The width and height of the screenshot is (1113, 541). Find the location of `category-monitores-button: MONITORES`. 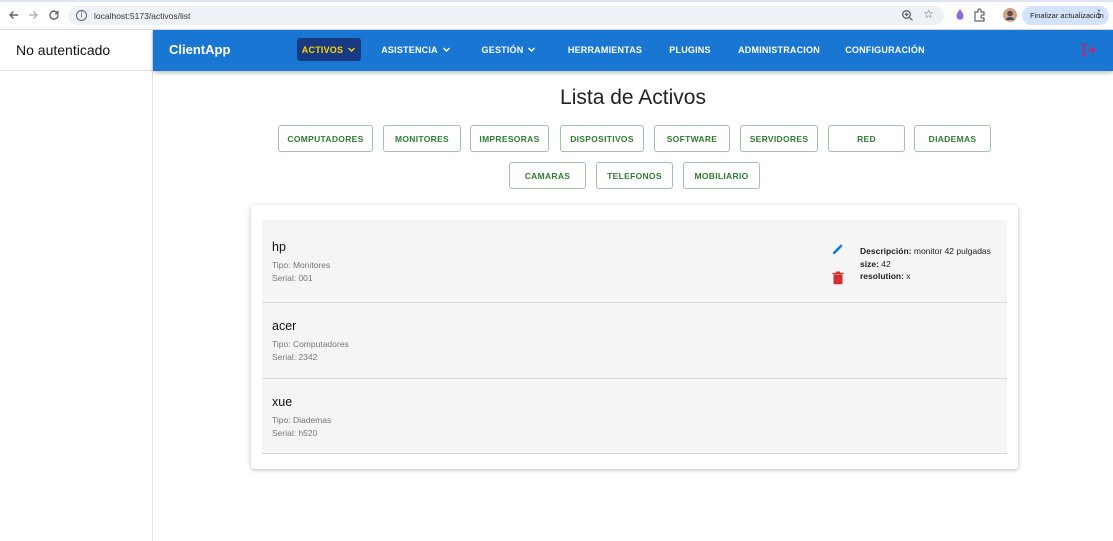

category-monitores-button: MONITORES is located at coordinates (422, 138).